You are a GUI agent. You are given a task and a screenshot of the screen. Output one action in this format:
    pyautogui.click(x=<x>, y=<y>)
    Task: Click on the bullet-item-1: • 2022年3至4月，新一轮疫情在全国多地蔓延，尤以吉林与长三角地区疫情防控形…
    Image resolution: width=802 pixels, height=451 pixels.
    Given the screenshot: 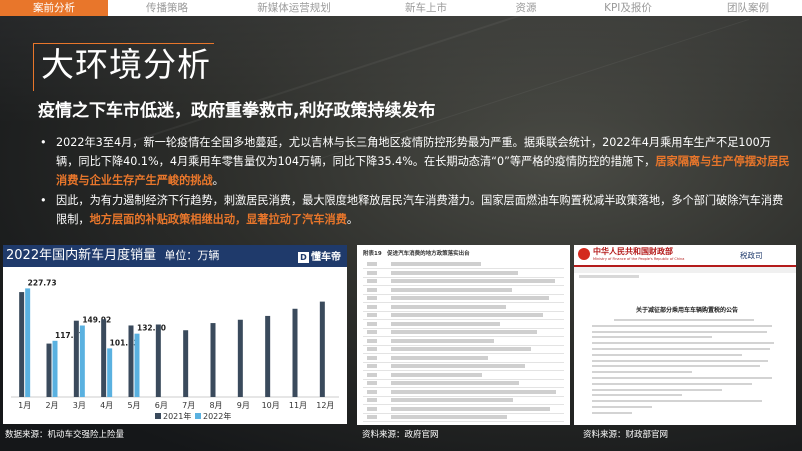 What is the action you would take?
    pyautogui.click(x=415, y=161)
    